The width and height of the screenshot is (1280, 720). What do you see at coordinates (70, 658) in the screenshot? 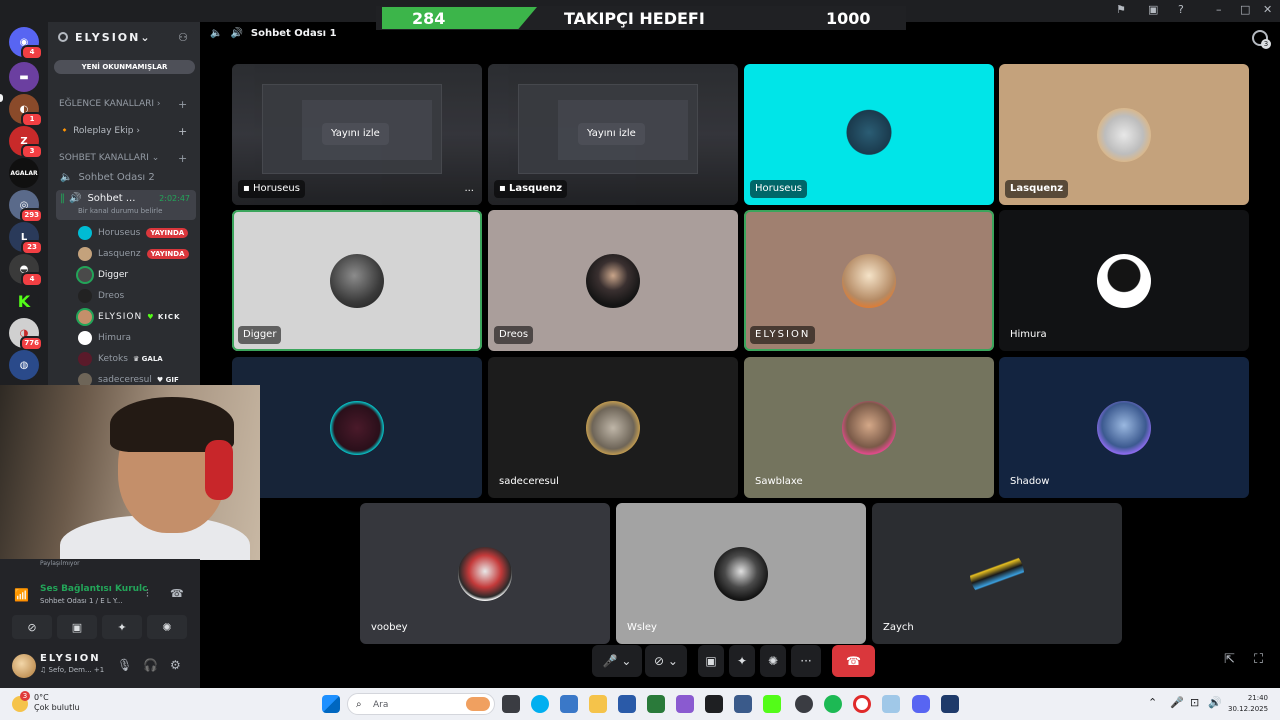
I see `user-name: ELYSION` at bounding box center [70, 658].